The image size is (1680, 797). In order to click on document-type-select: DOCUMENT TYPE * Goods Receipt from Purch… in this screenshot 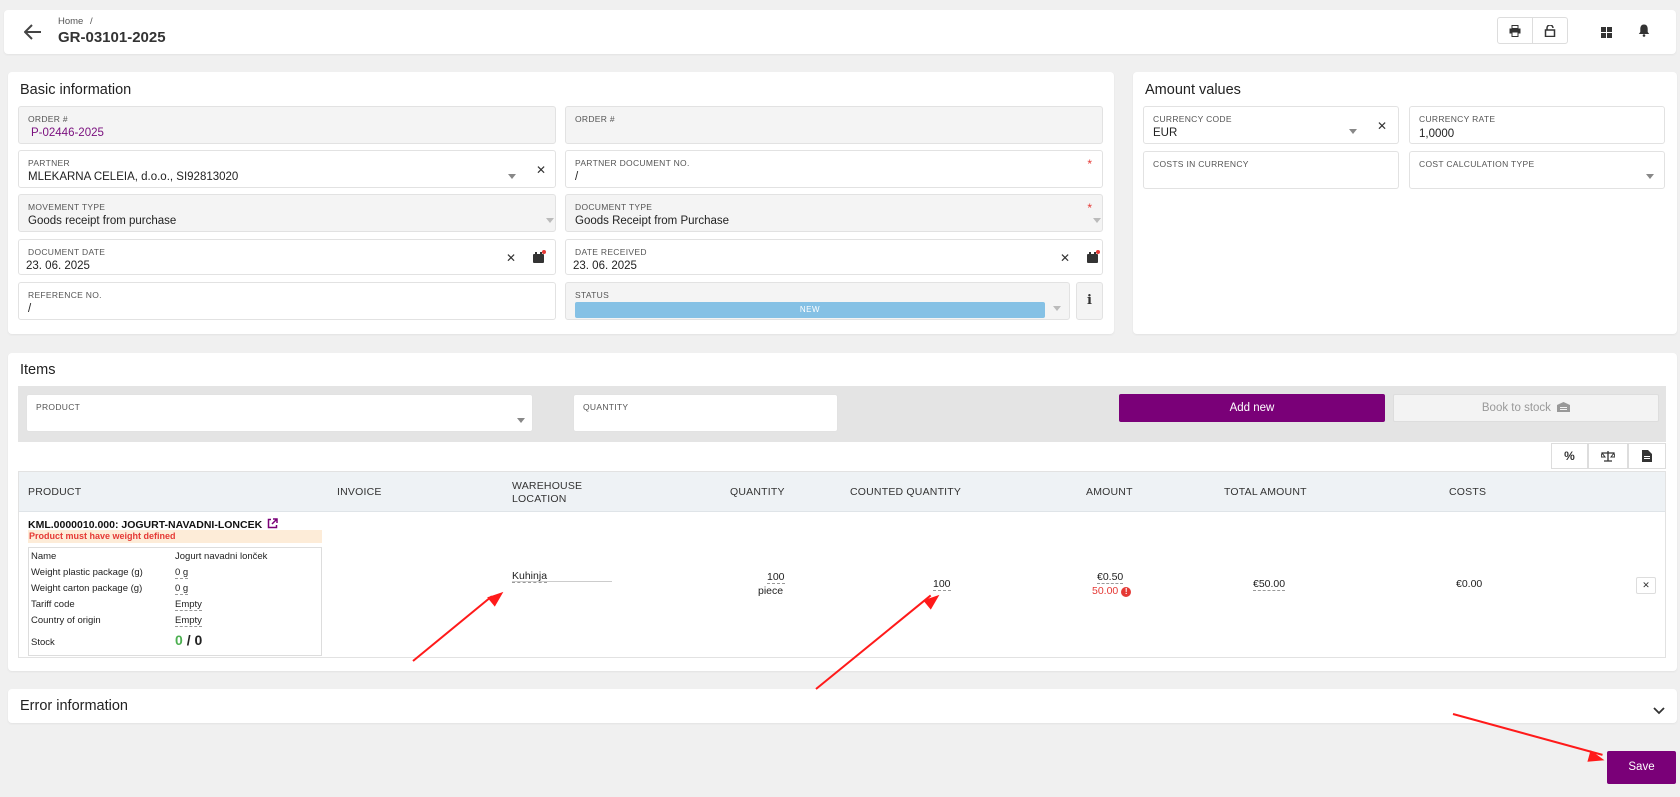, I will do `click(834, 213)`.